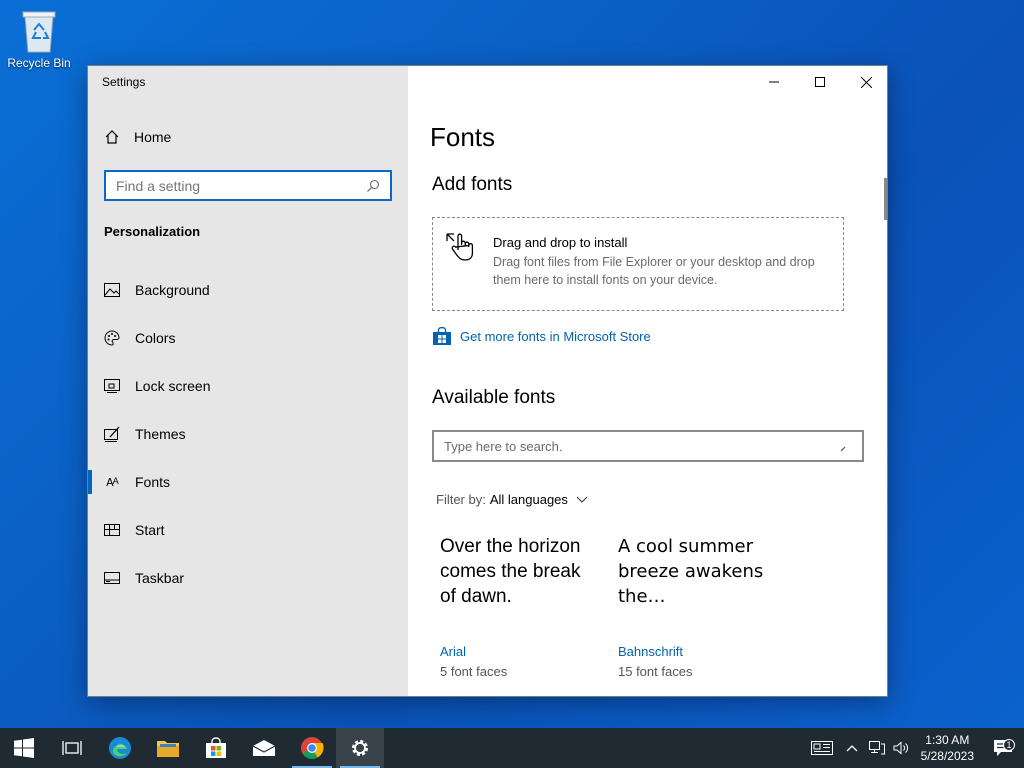 The image size is (1024, 768). I want to click on chrome-icon, so click(312, 748).